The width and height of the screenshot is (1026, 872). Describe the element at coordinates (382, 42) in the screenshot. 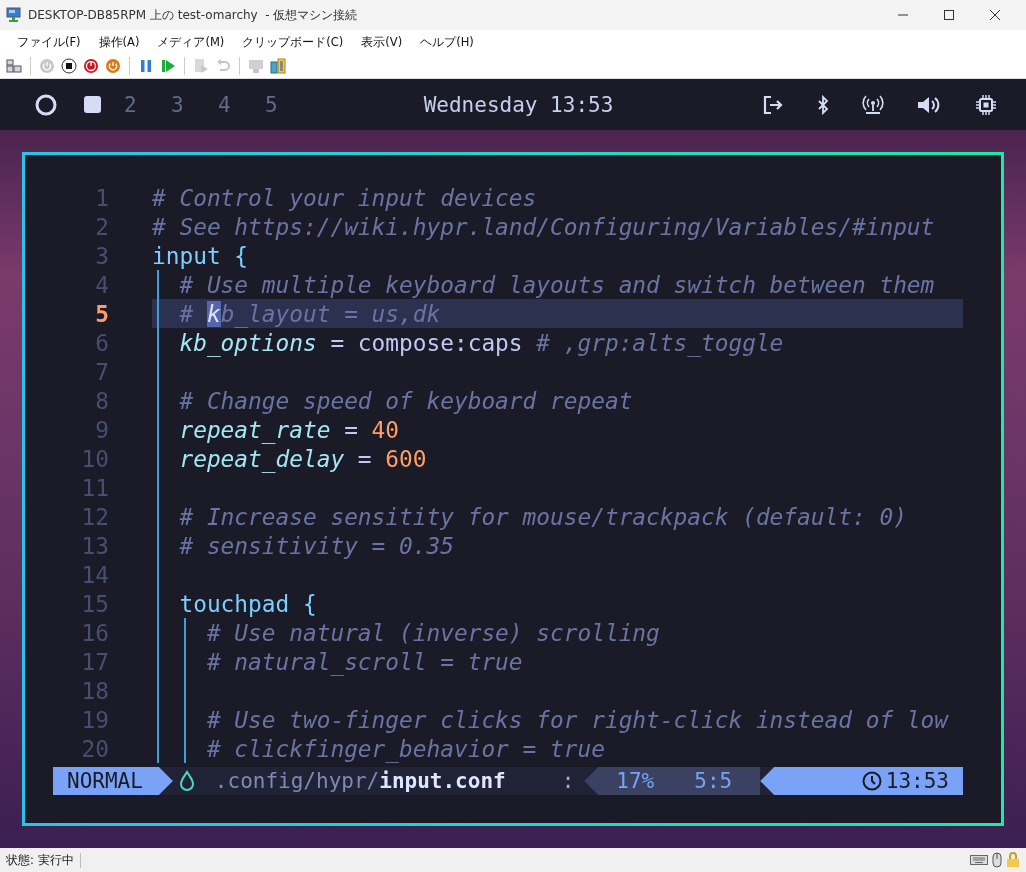

I see `menu-item: 表示(V)` at that location.